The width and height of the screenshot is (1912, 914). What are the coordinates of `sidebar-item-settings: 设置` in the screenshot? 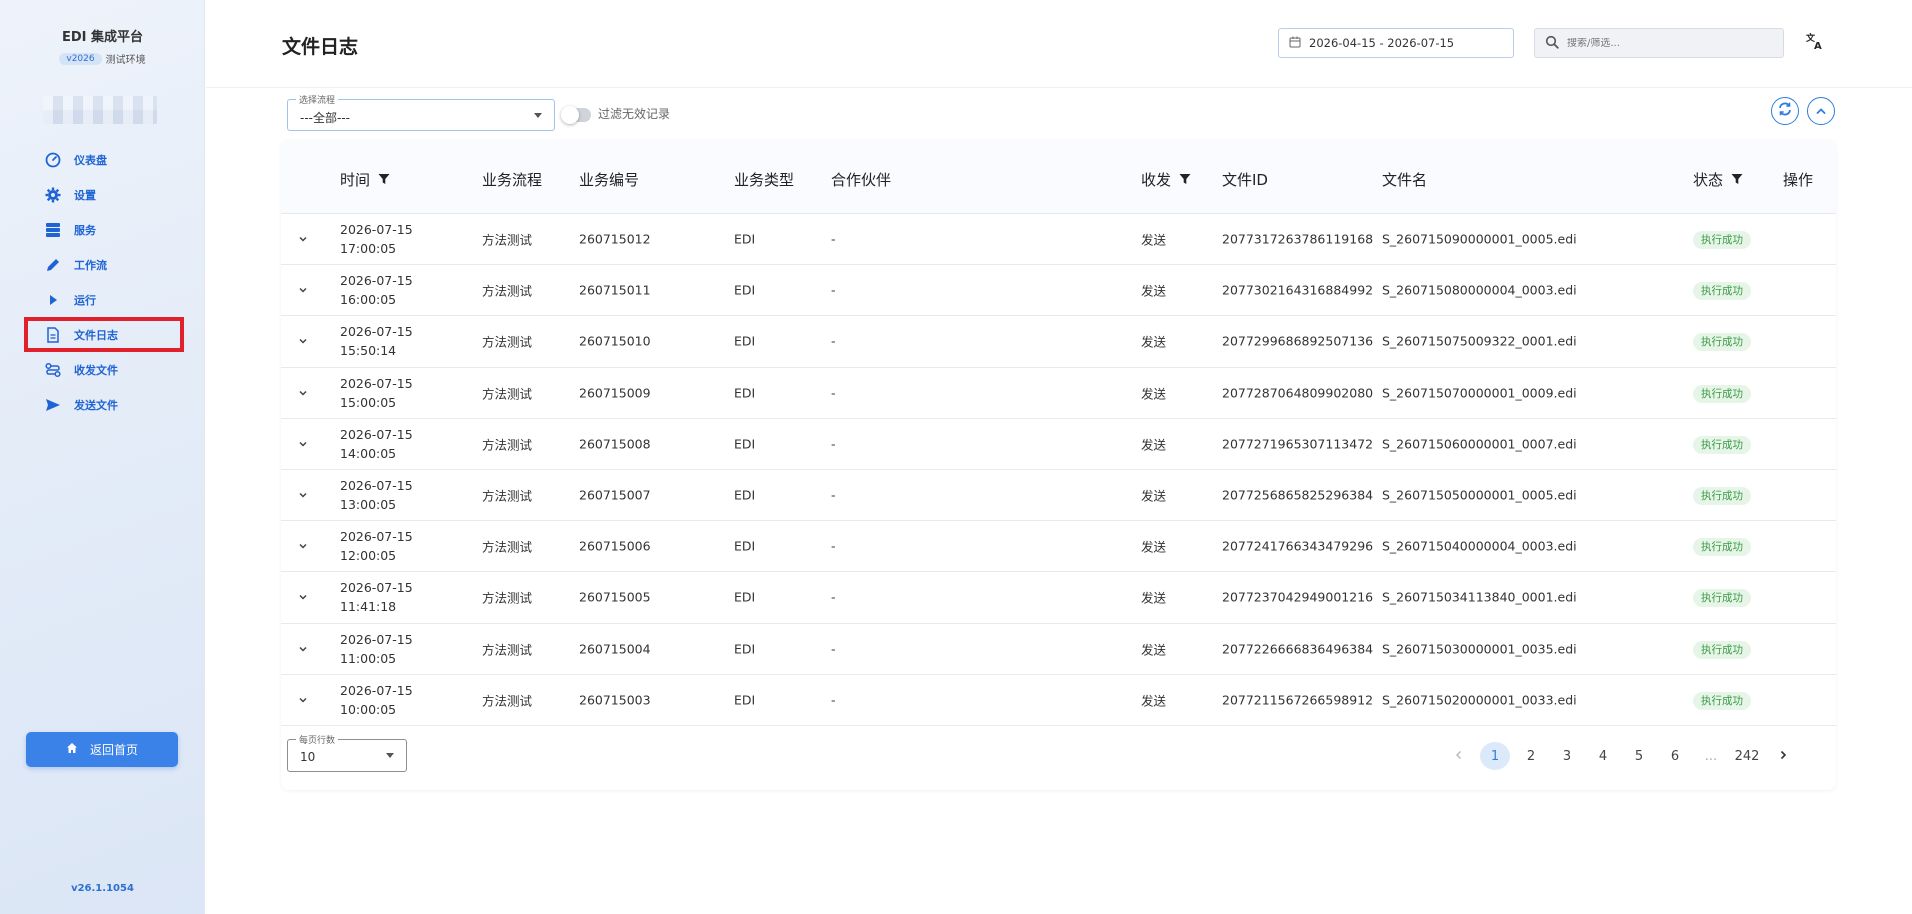 It's located at (104, 194).